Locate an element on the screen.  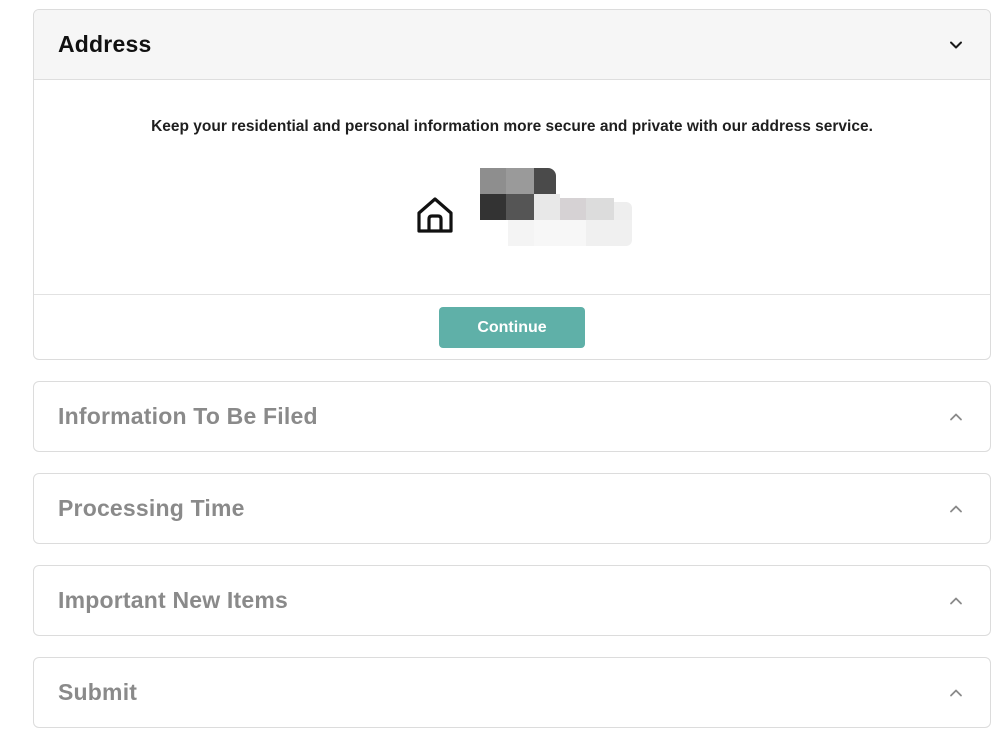
chevron-down-icon is located at coordinates (956, 45).